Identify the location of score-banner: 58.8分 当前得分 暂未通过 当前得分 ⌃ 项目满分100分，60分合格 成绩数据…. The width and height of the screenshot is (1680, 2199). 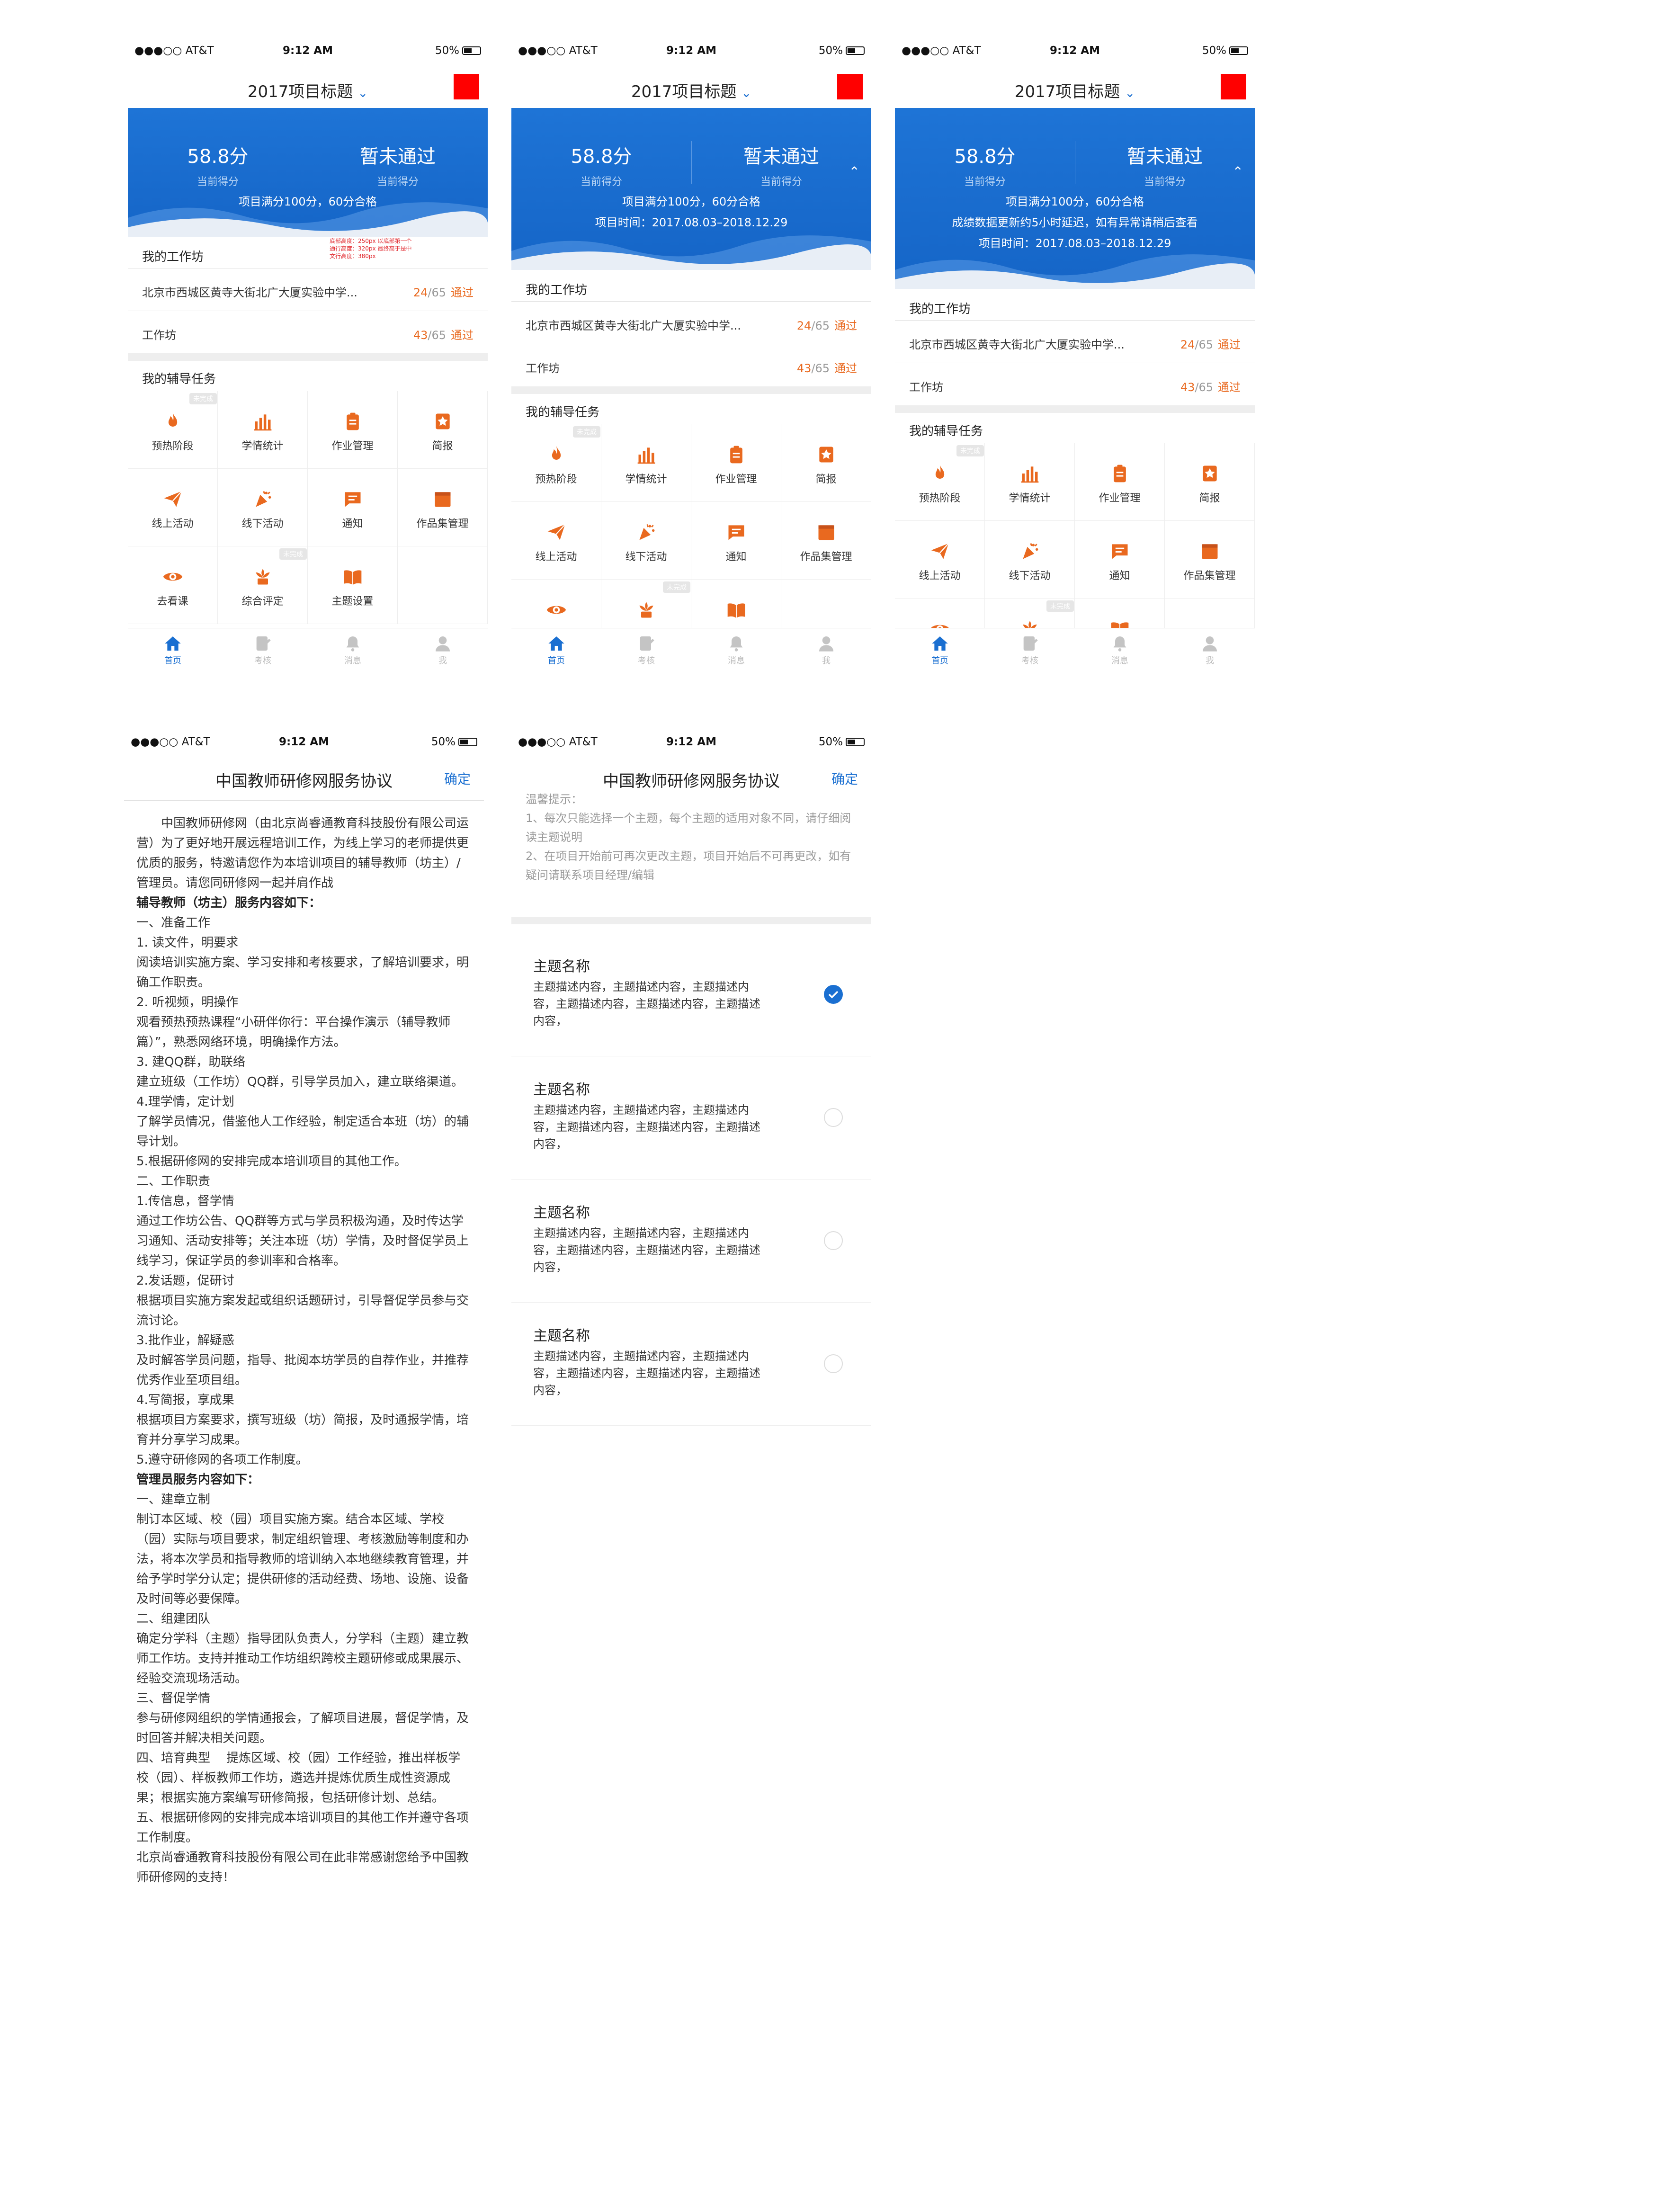
(1075, 198).